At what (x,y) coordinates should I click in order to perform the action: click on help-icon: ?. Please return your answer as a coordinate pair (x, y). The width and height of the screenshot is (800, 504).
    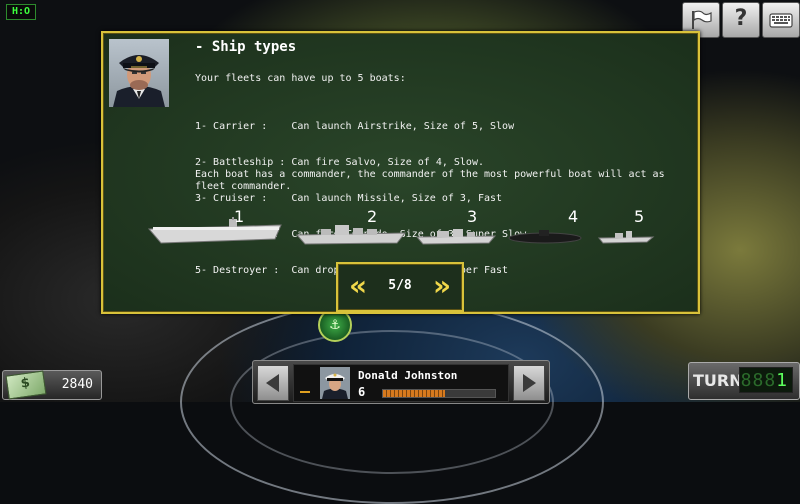
    Looking at the image, I should click on (741, 18).